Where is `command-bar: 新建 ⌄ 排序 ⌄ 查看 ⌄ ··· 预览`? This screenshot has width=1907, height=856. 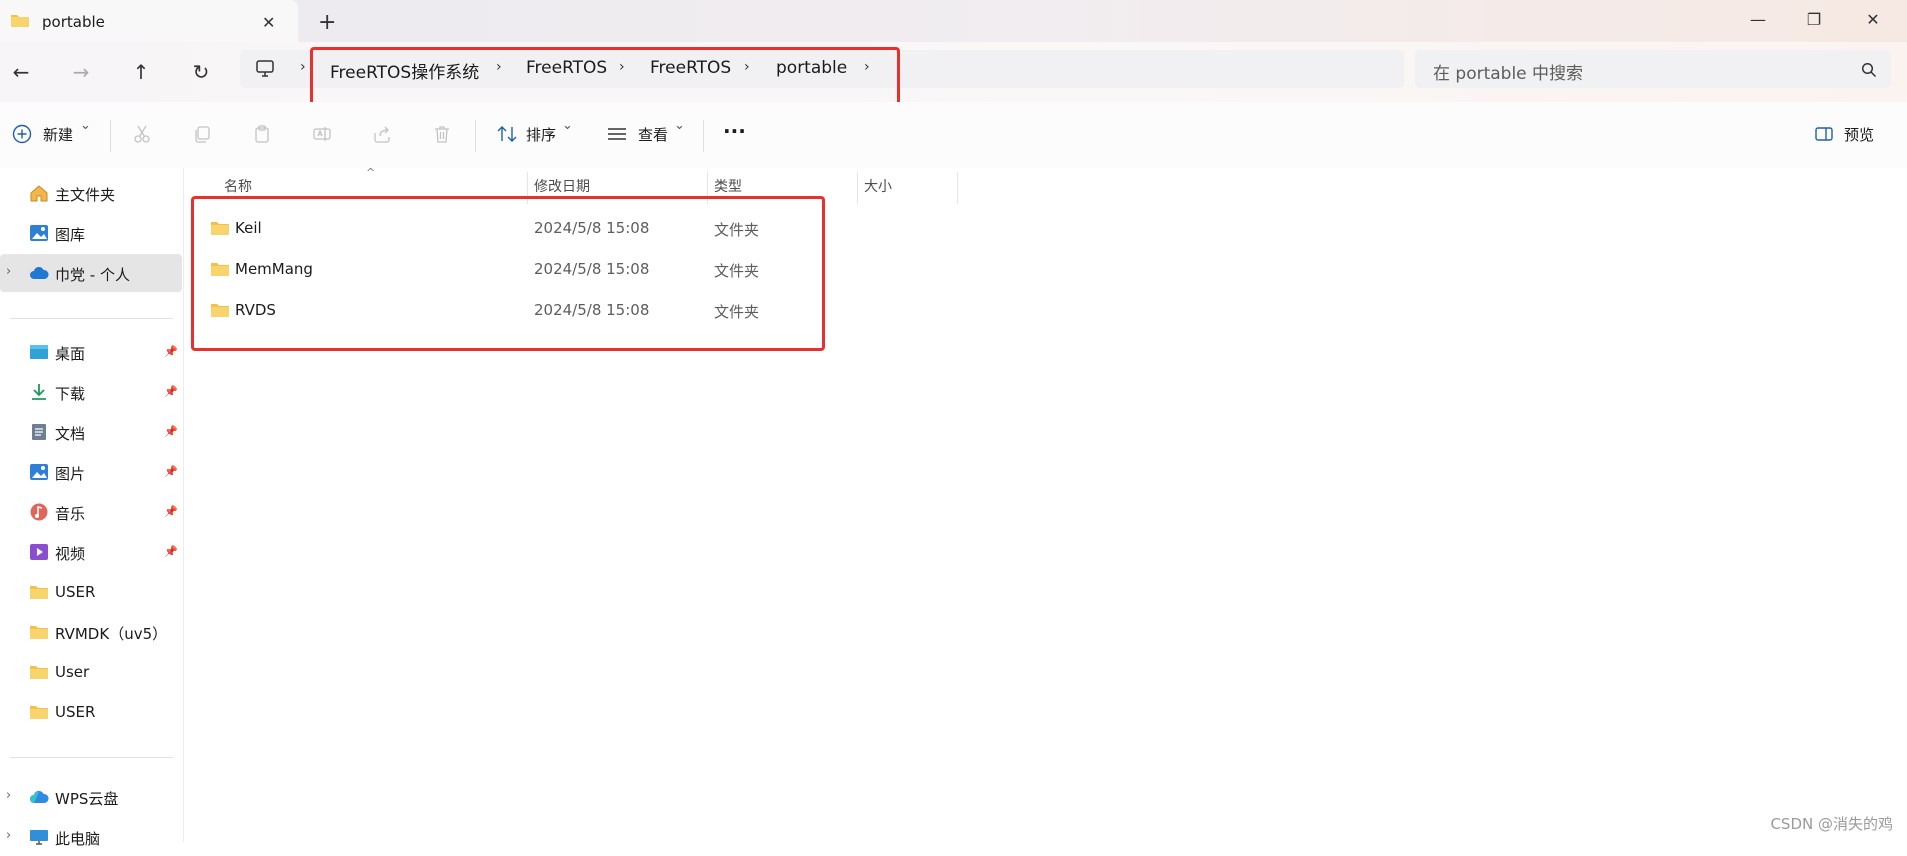
command-bar: 新建 ⌄ 排序 ⌄ 查看 ⌄ ··· 预览 is located at coordinates (953, 135).